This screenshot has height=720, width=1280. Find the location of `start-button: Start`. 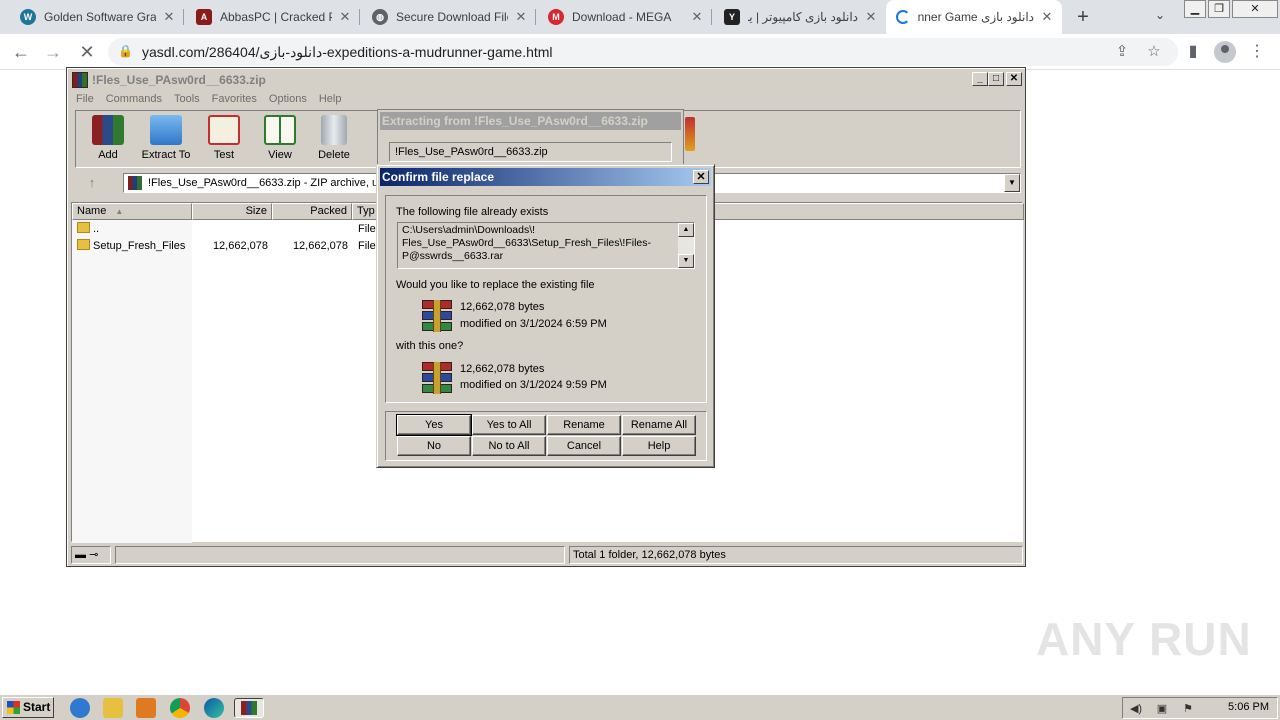

start-button: Start is located at coordinates (28, 707).